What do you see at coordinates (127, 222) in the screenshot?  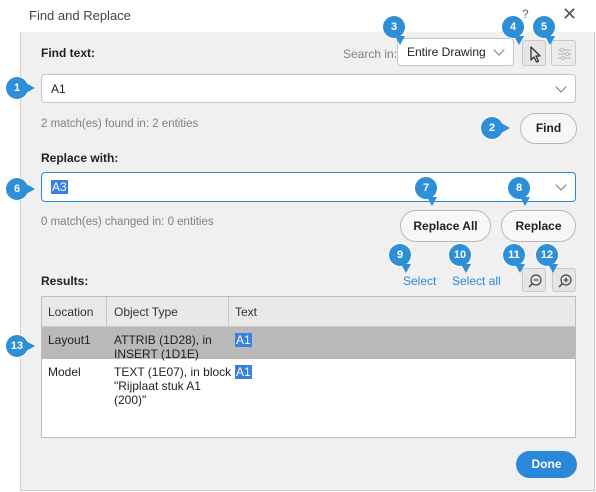 I see `replace-status-text: 0 match(es) changed in: 0 entities` at bounding box center [127, 222].